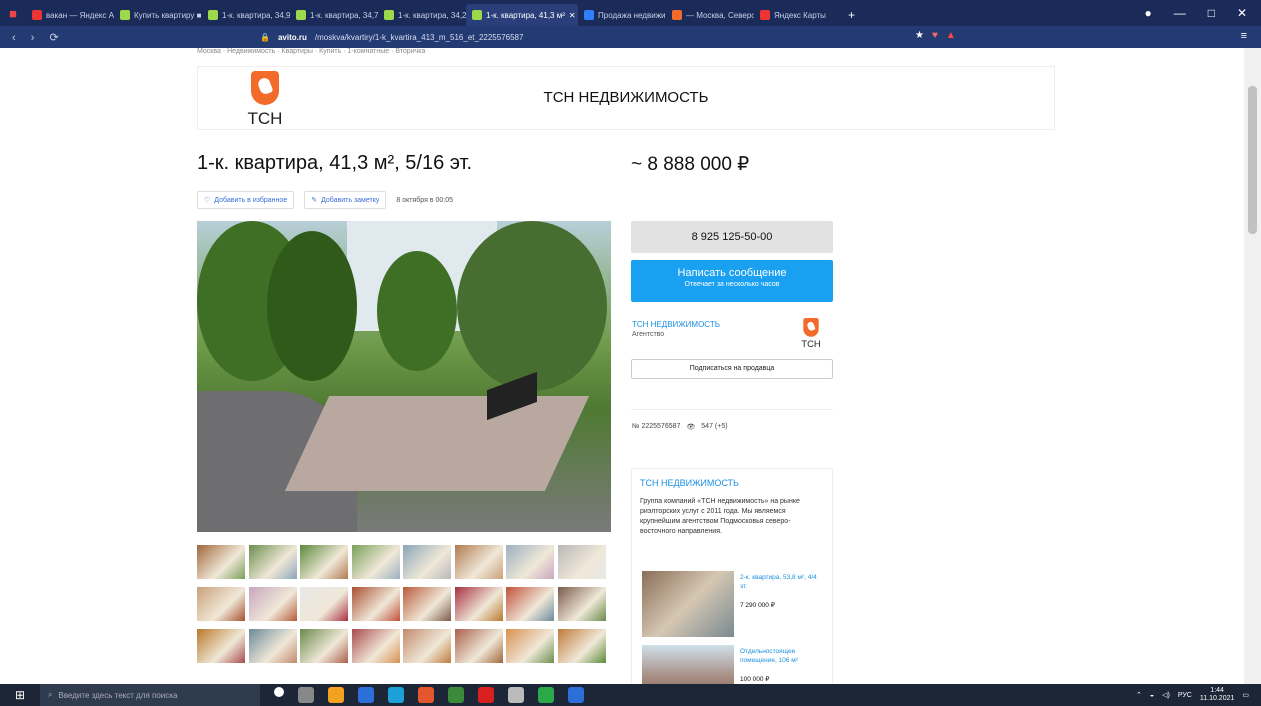 The height and width of the screenshot is (706, 1261). Describe the element at coordinates (1185, 695) in the screenshot. I see `lang-indicator: РУС` at that location.